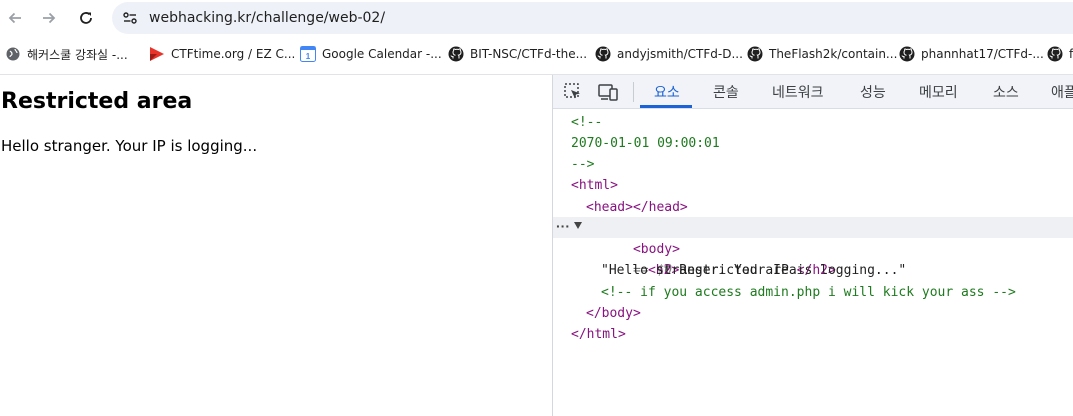 Image resolution: width=1073 pixels, height=416 pixels. I want to click on back-button, so click(15, 18).